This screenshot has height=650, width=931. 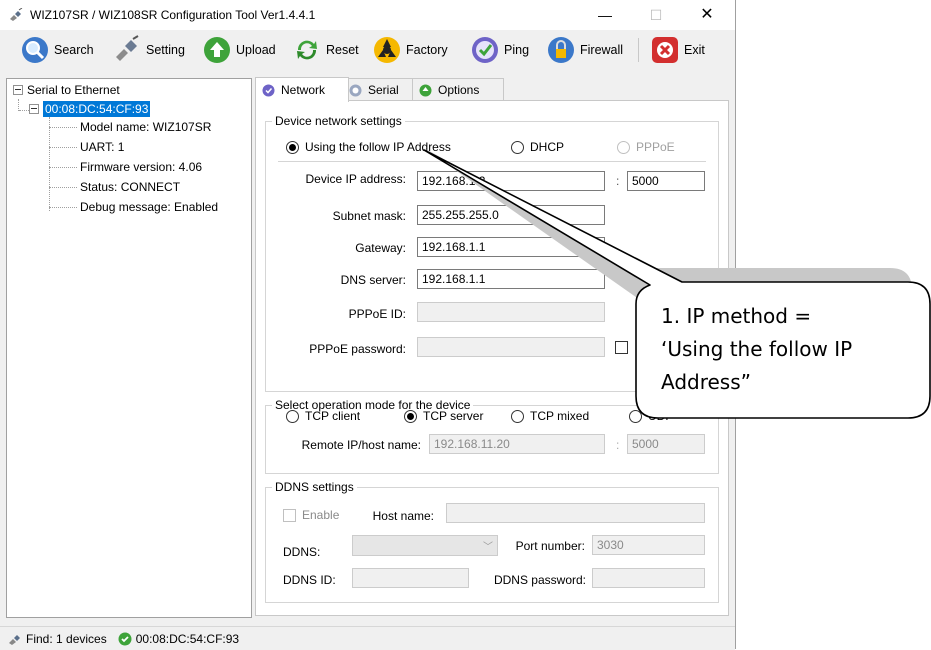 I want to click on firewall-button: Firewall, so click(x=584, y=50).